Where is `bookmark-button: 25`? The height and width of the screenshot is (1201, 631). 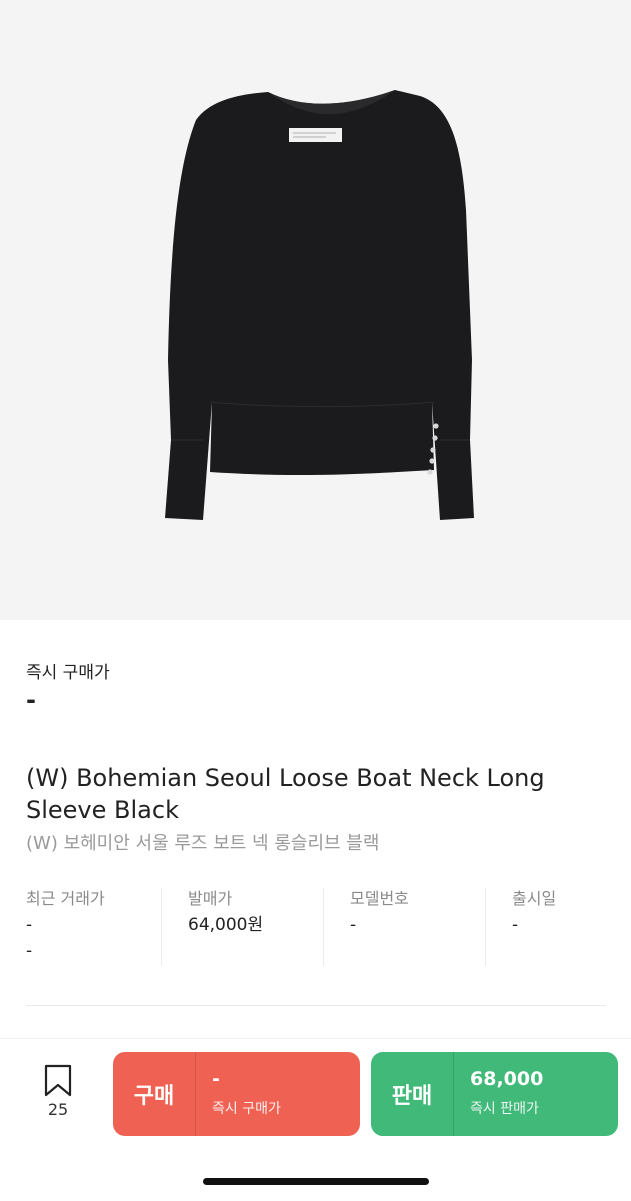 bookmark-button: 25 is located at coordinates (58, 1094).